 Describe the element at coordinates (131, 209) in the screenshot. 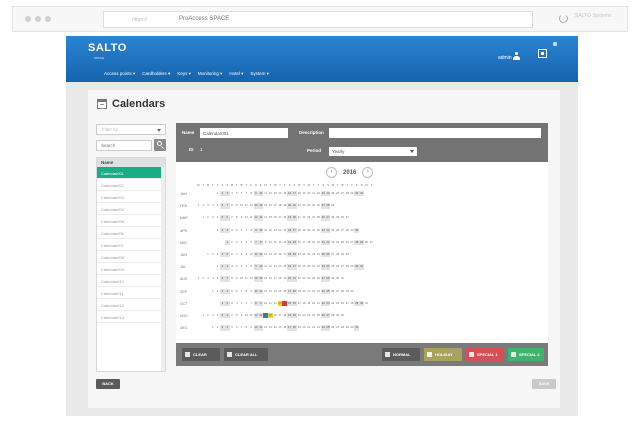

I see `list-item: Calendar004` at that location.